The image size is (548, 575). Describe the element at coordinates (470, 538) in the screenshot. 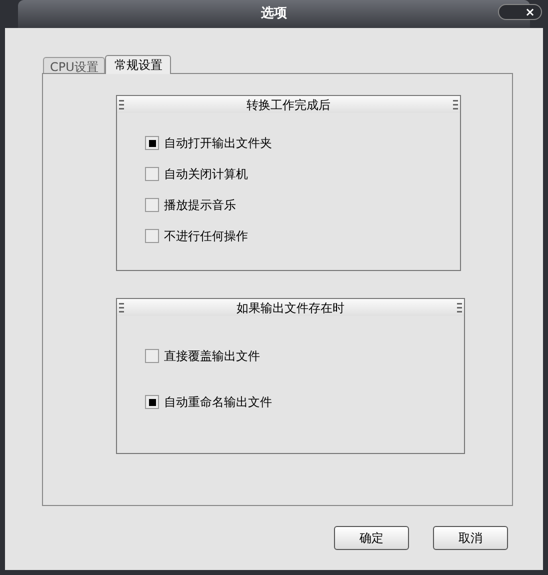

I see `dialog-button: 取消` at that location.